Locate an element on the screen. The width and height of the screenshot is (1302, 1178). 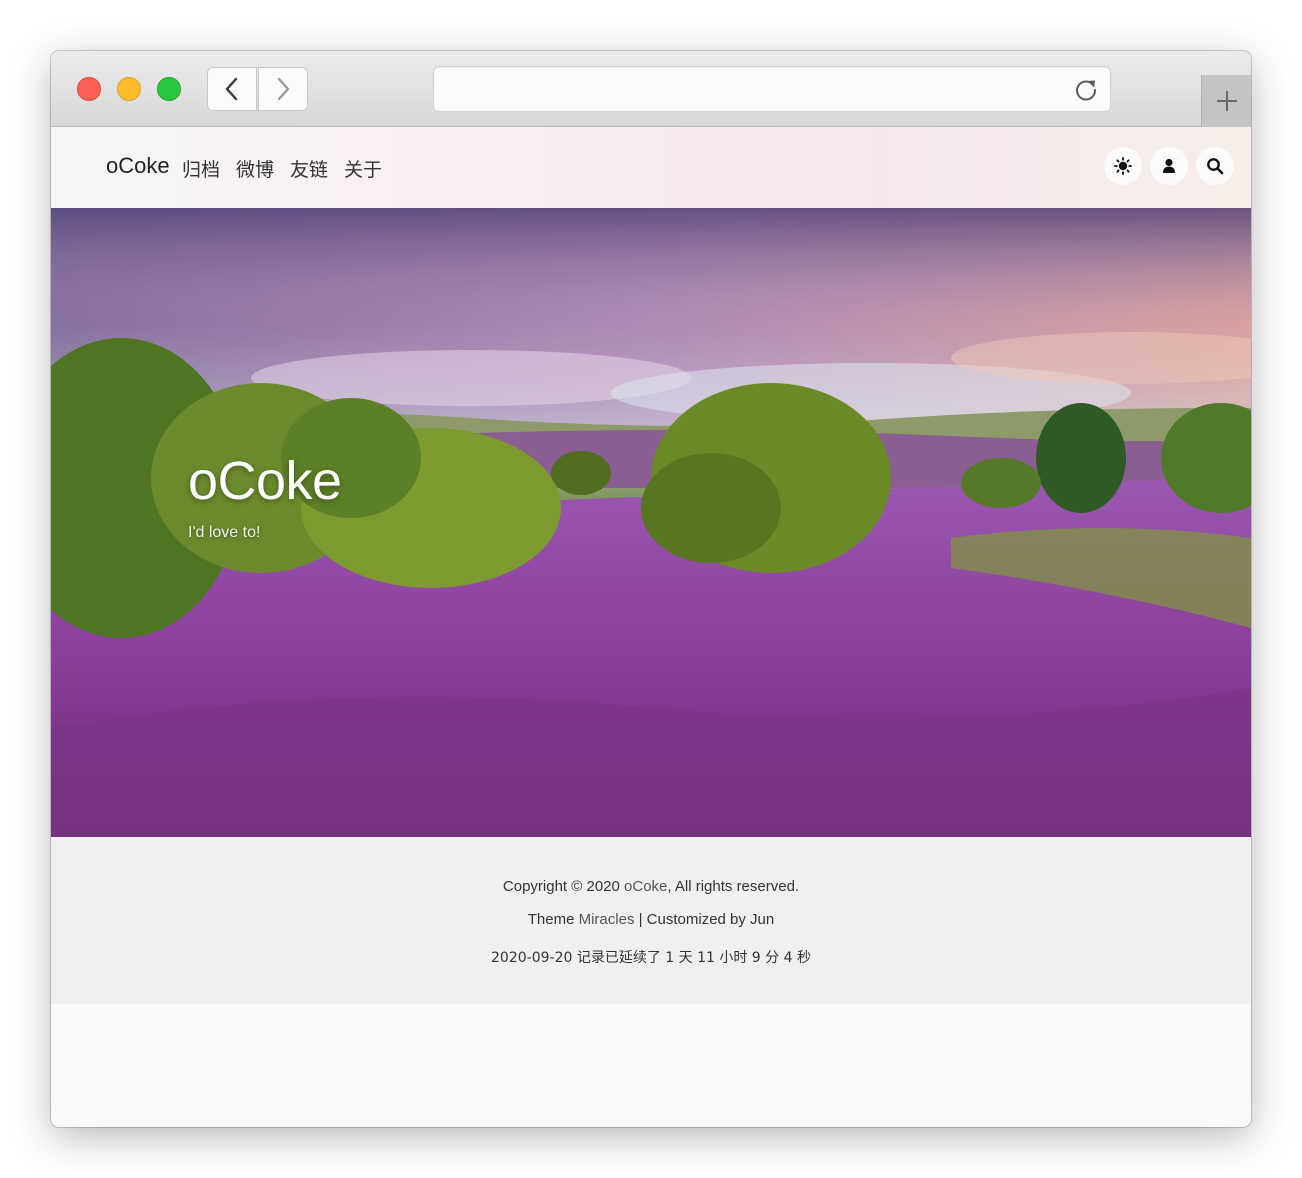
reload-icon is located at coordinates (1086, 90).